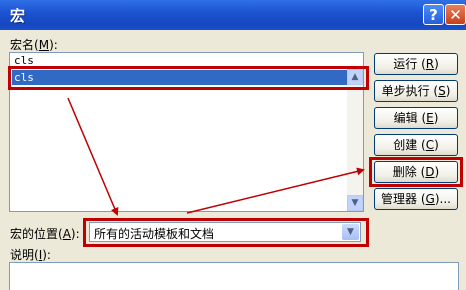  Describe the element at coordinates (433, 14) in the screenshot. I see `help-button: ?` at that location.